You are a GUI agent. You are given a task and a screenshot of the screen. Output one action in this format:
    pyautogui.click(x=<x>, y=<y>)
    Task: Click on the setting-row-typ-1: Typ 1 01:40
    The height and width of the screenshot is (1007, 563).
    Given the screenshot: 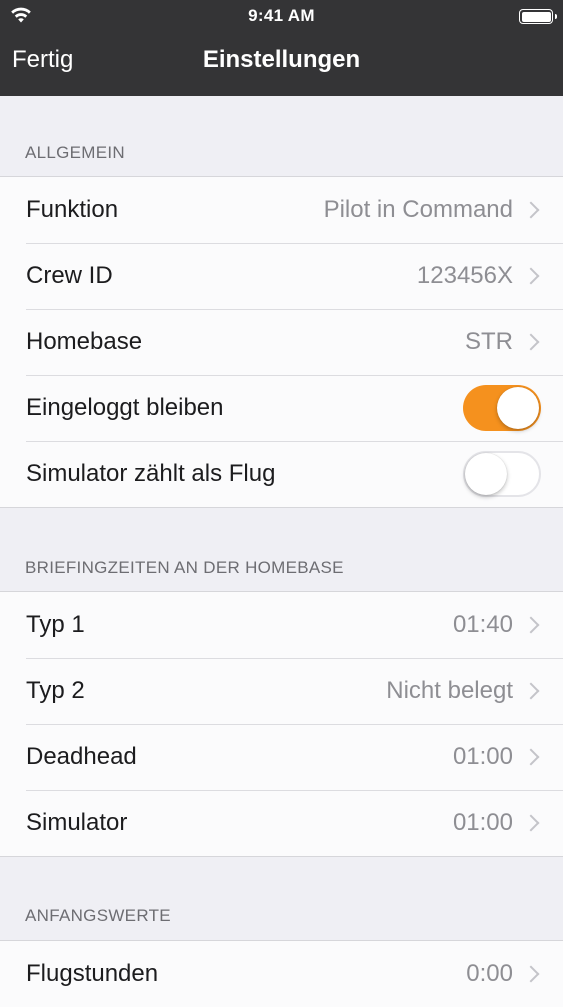 What is the action you would take?
    pyautogui.click(x=281, y=625)
    